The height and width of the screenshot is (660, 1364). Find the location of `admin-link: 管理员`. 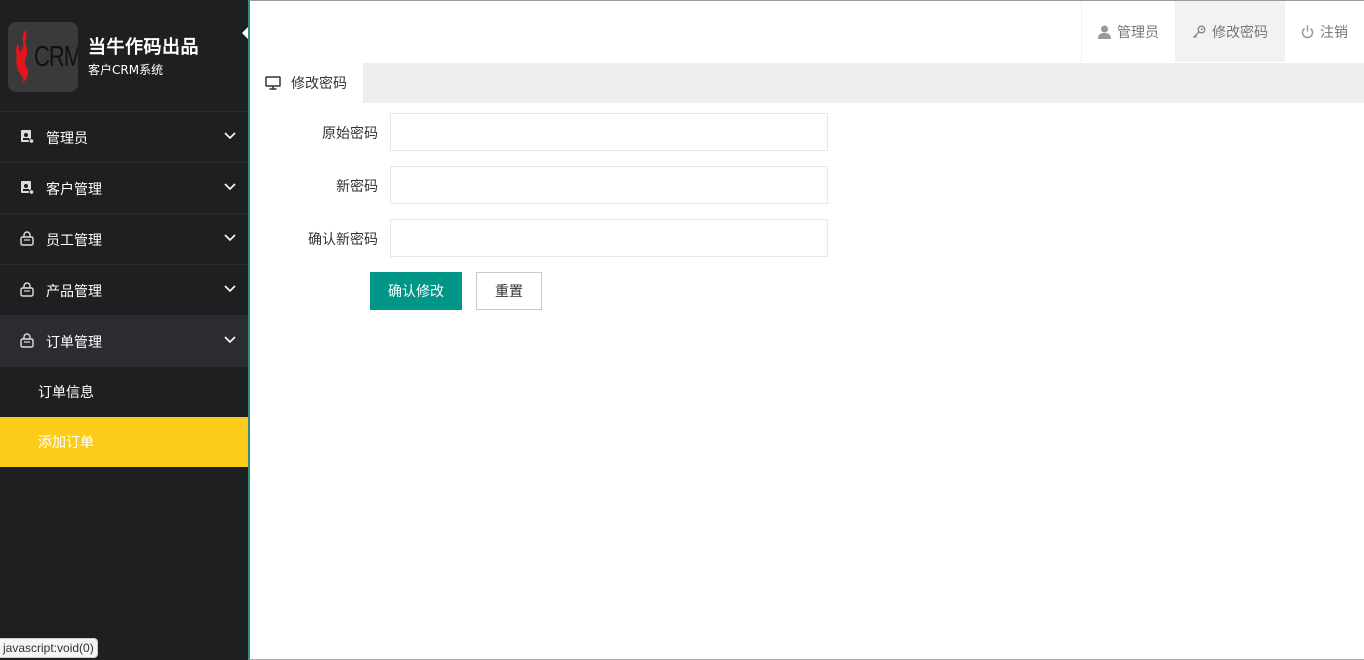

admin-link: 管理员 is located at coordinates (1128, 31).